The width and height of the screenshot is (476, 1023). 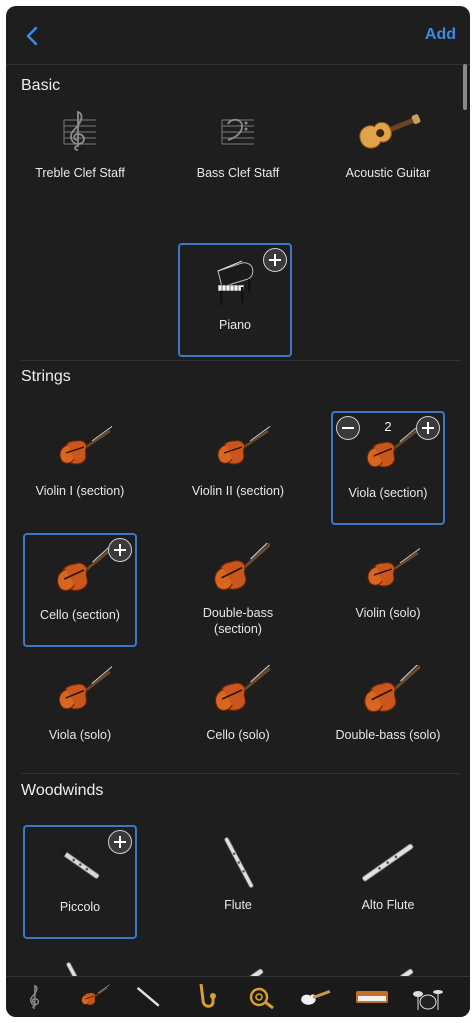 What do you see at coordinates (80, 173) in the screenshot?
I see `instrument-label: Treble Clef Staff` at bounding box center [80, 173].